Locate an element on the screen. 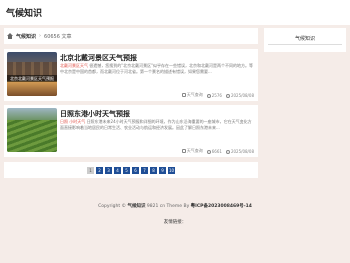 Image resolution: width=350 pixels, height=263 pixels. sidebar-widget: 气候知识 is located at coordinates (305, 40).